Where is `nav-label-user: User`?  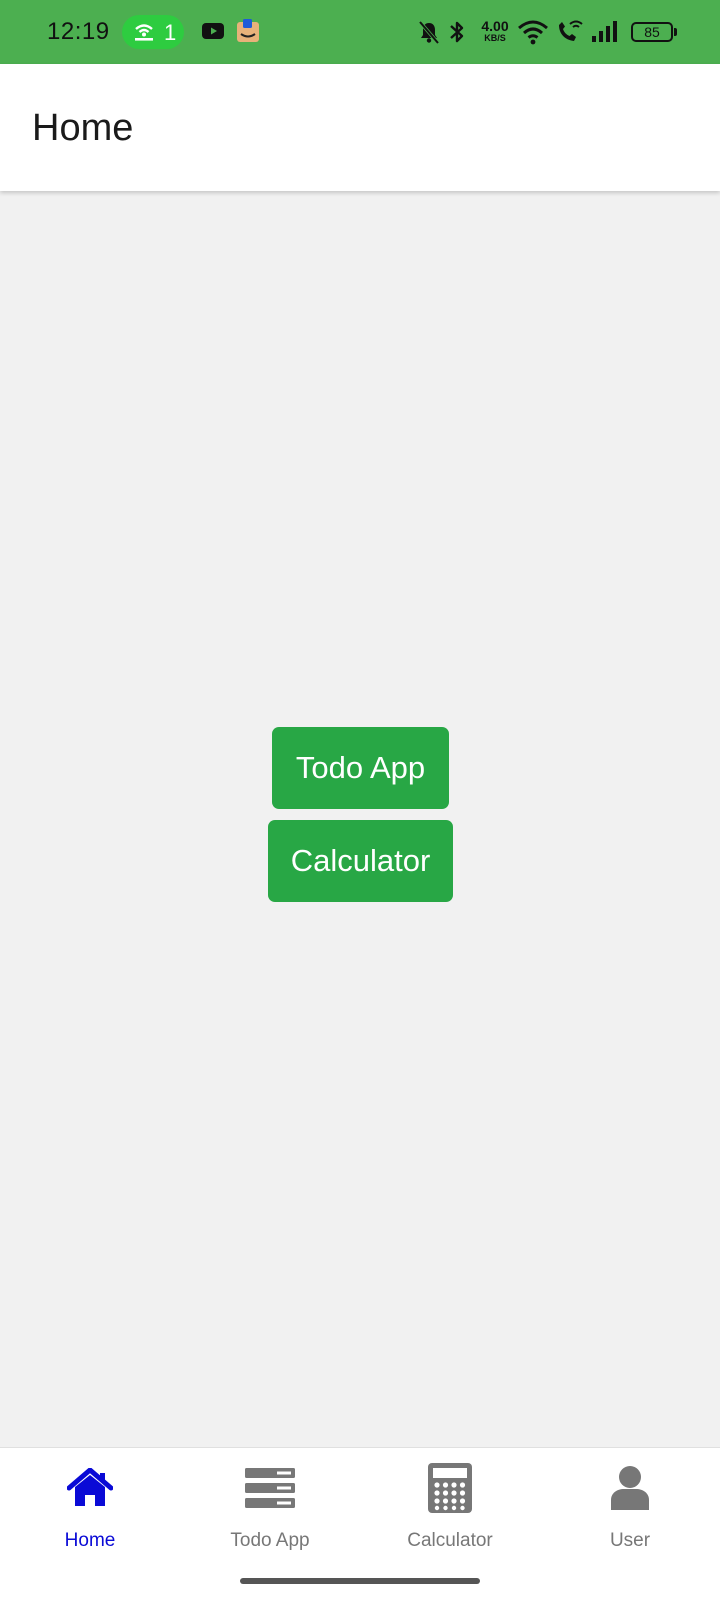 nav-label-user: User is located at coordinates (630, 1540).